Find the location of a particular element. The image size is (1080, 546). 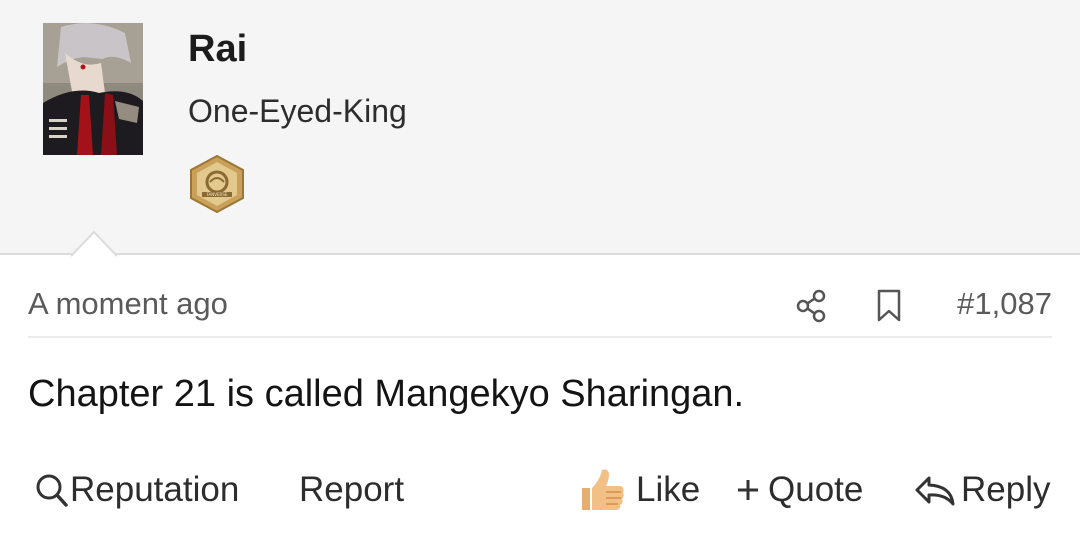

report-label: Report is located at coordinates (352, 489).